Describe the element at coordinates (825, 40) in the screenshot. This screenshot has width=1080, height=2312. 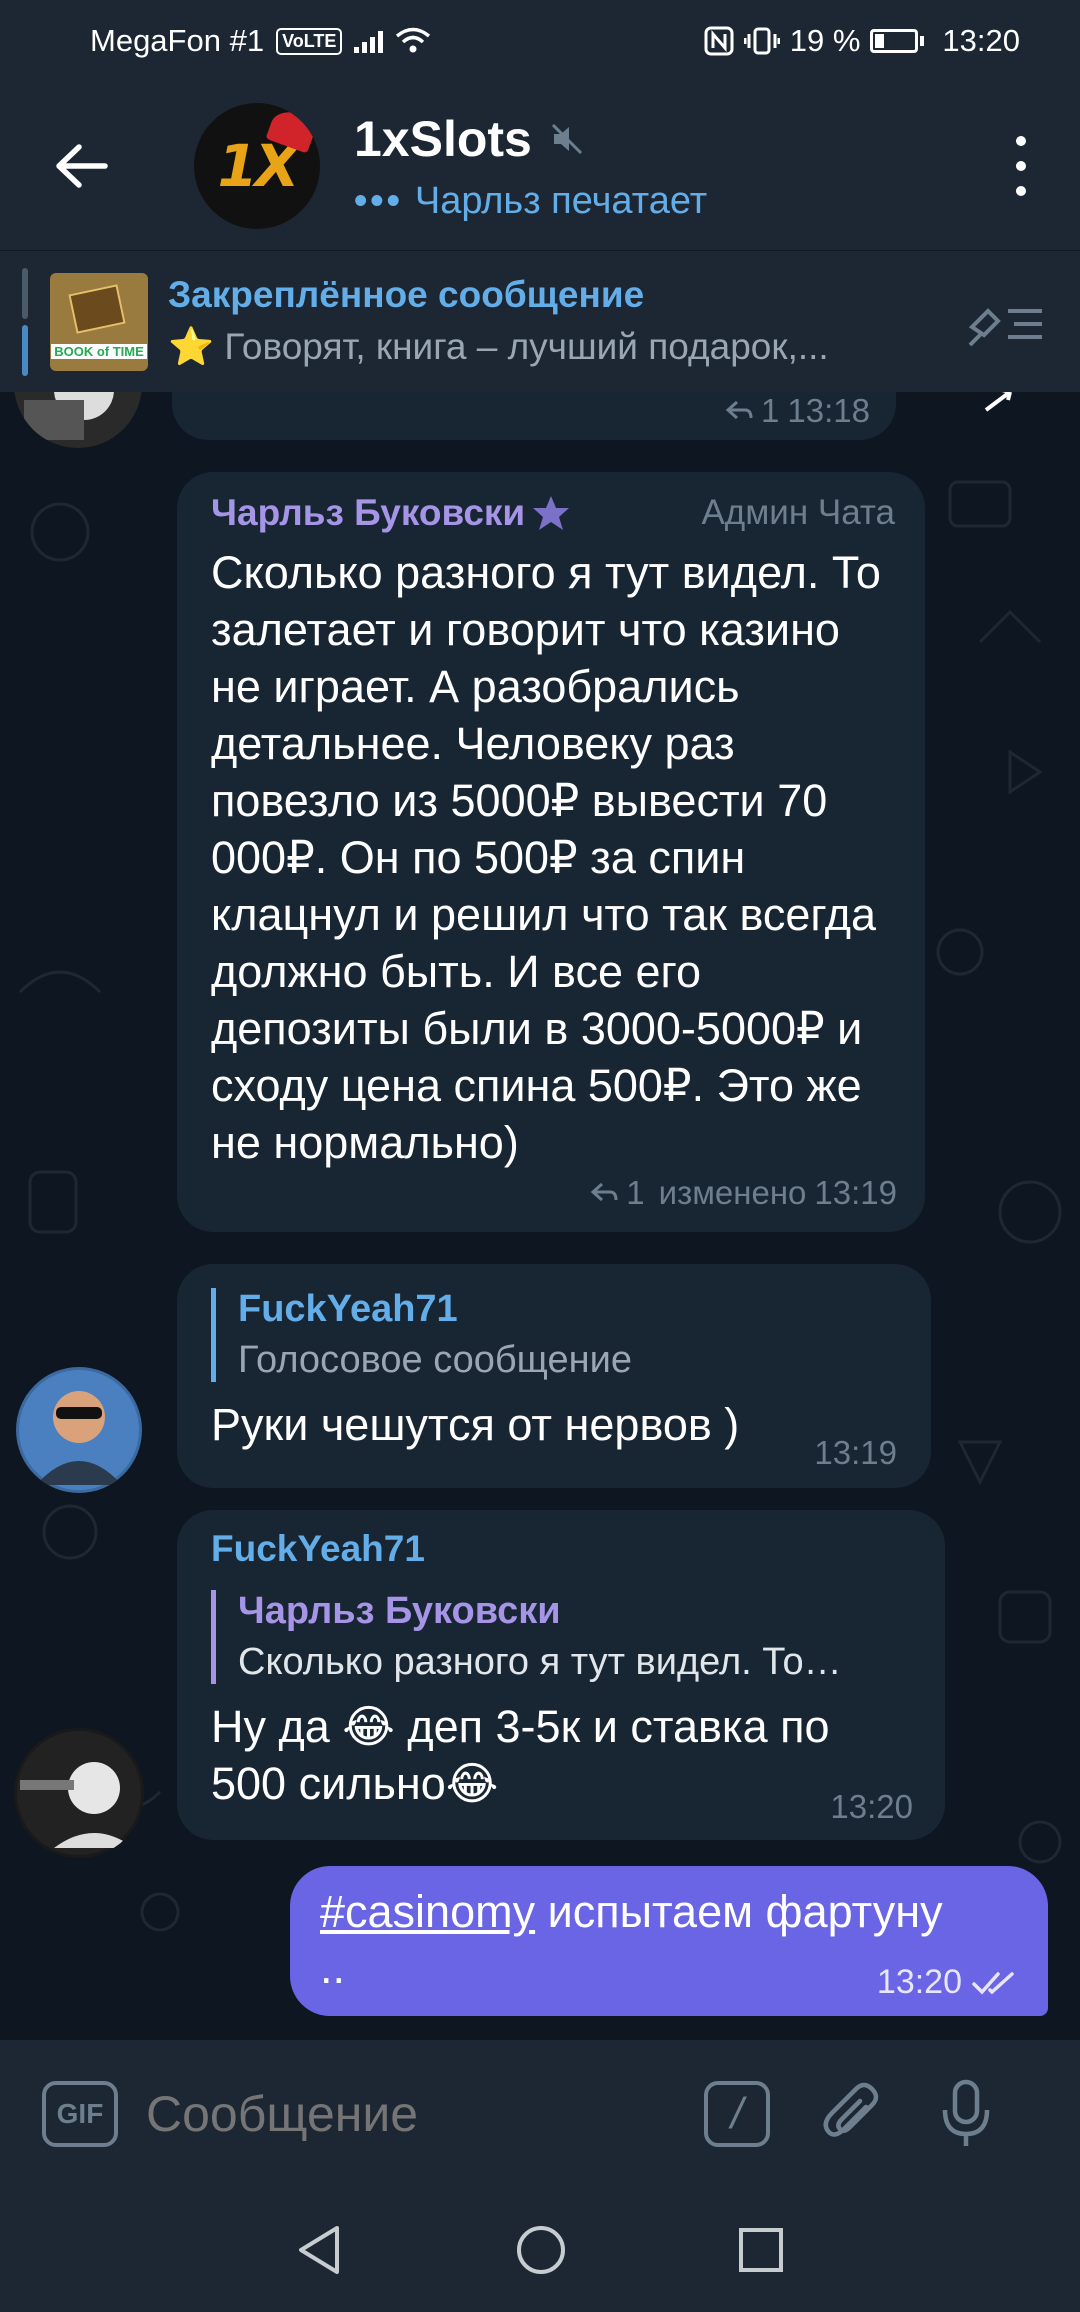
I see `battery-percent: 19 %` at that location.